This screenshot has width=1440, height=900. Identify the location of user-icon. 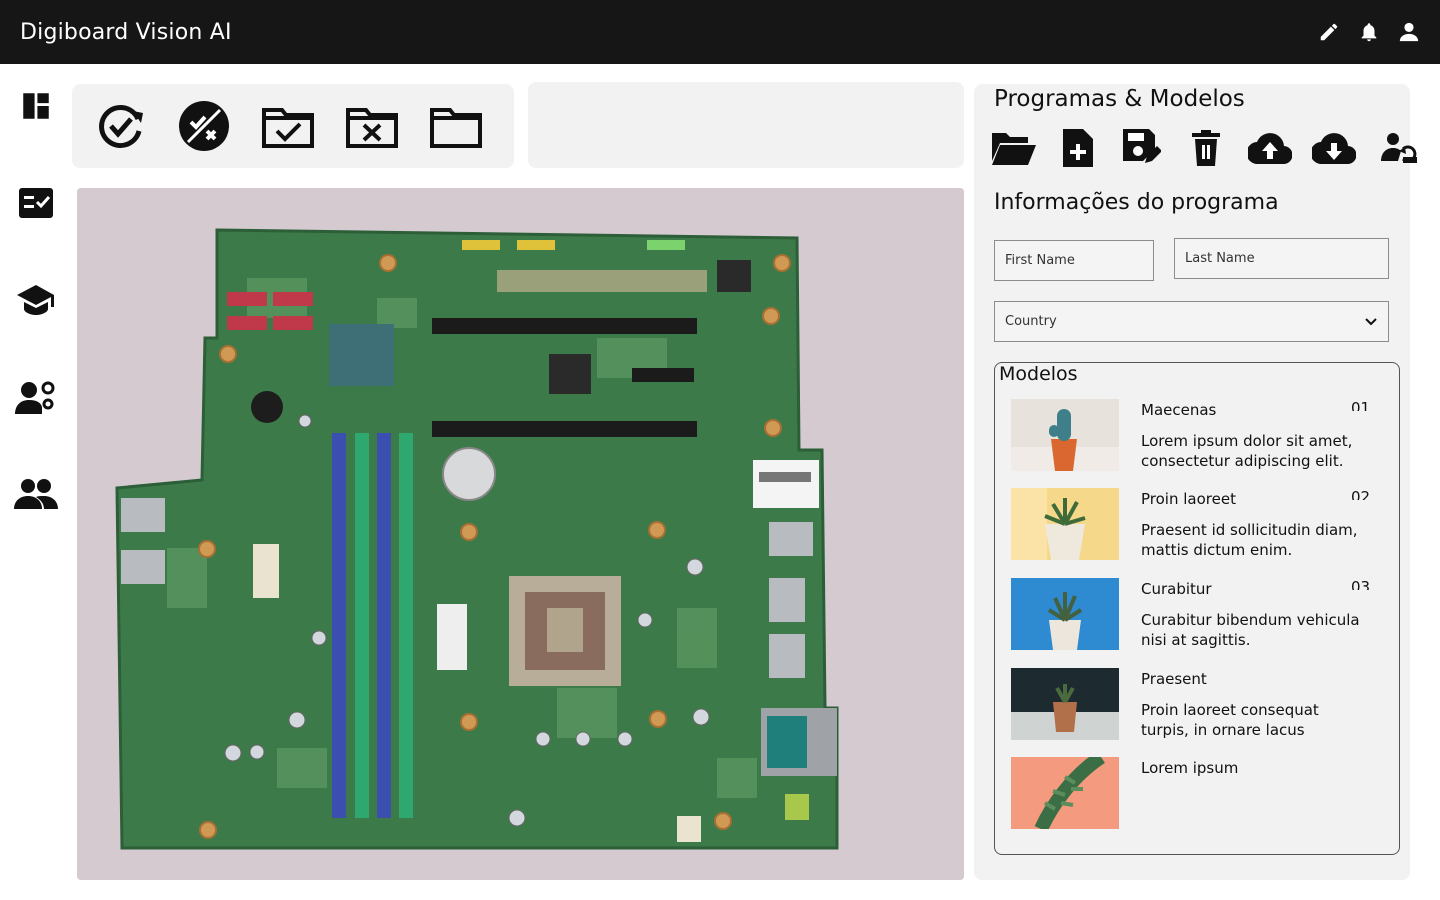
(1409, 32).